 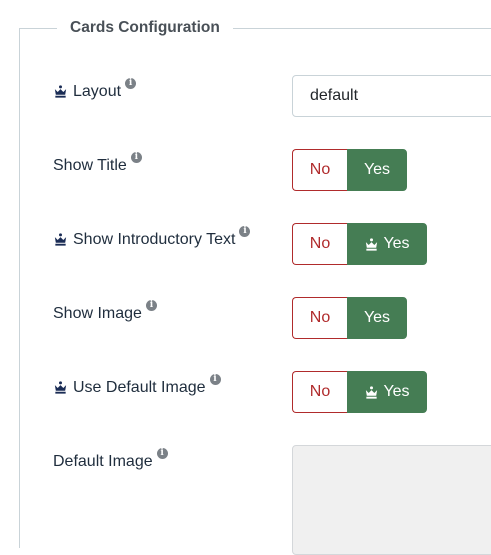 I want to click on show-image-no-button: No, so click(x=319, y=318).